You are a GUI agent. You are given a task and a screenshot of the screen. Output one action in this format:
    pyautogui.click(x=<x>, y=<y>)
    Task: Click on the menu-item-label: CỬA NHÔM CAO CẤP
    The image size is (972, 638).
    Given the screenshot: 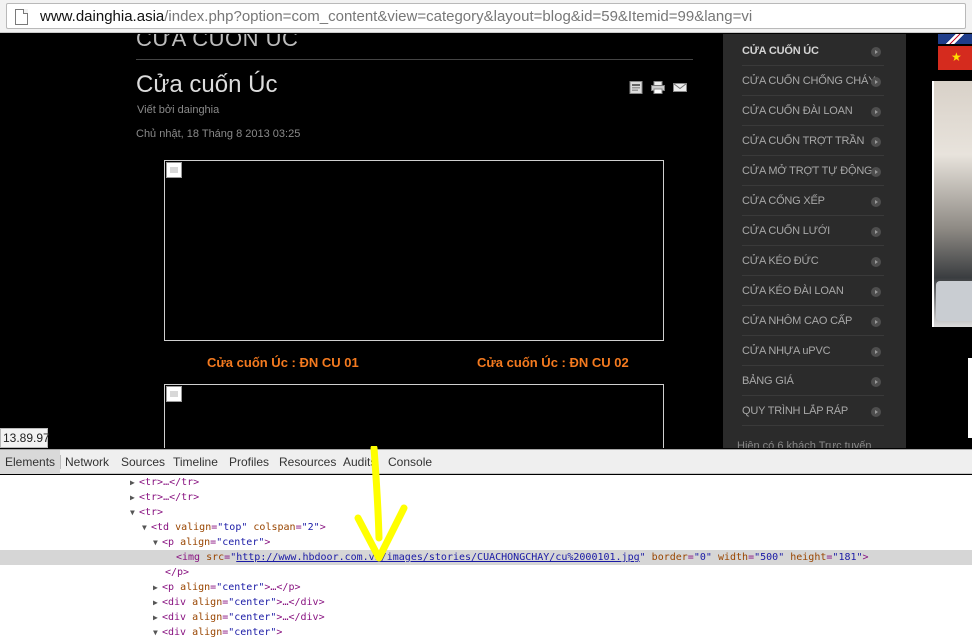 What is the action you would take?
    pyautogui.click(x=797, y=321)
    